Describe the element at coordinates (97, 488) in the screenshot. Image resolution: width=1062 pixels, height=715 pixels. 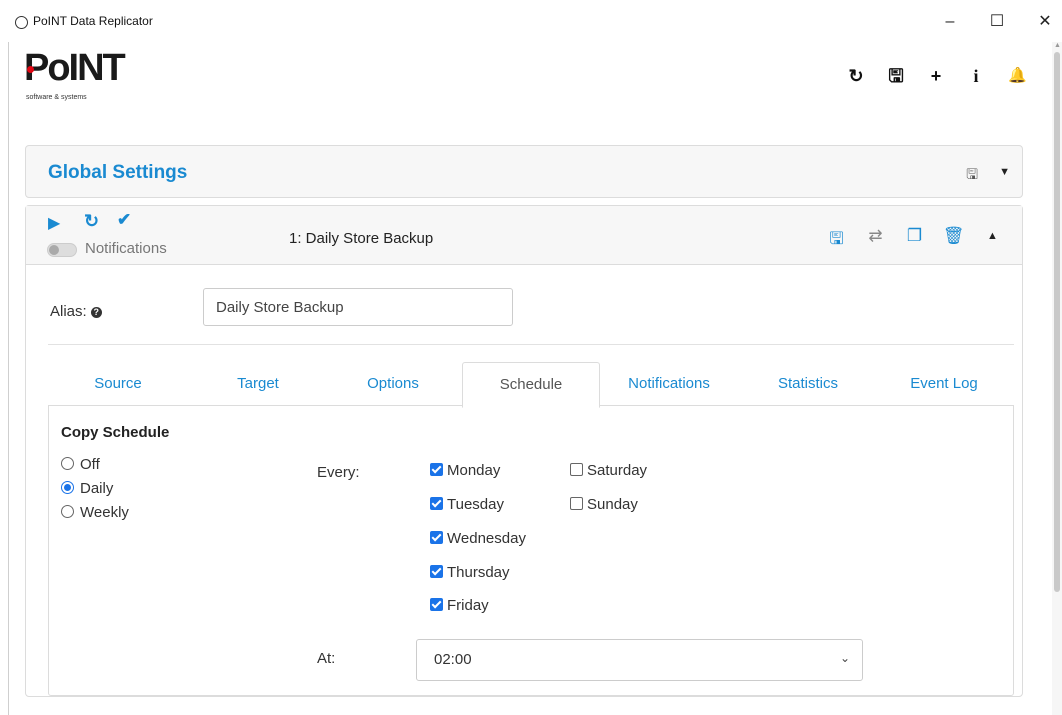
I see `radio-label: Daily` at that location.